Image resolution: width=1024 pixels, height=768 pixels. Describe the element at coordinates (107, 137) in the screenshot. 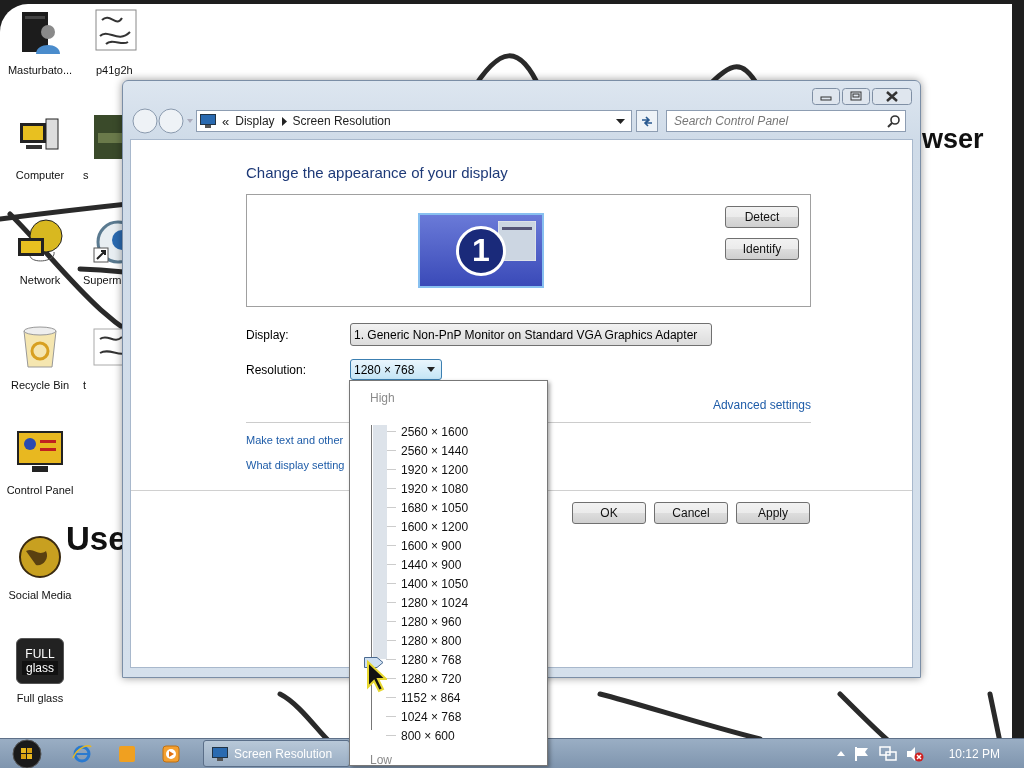

I see `photo-placeholder` at that location.